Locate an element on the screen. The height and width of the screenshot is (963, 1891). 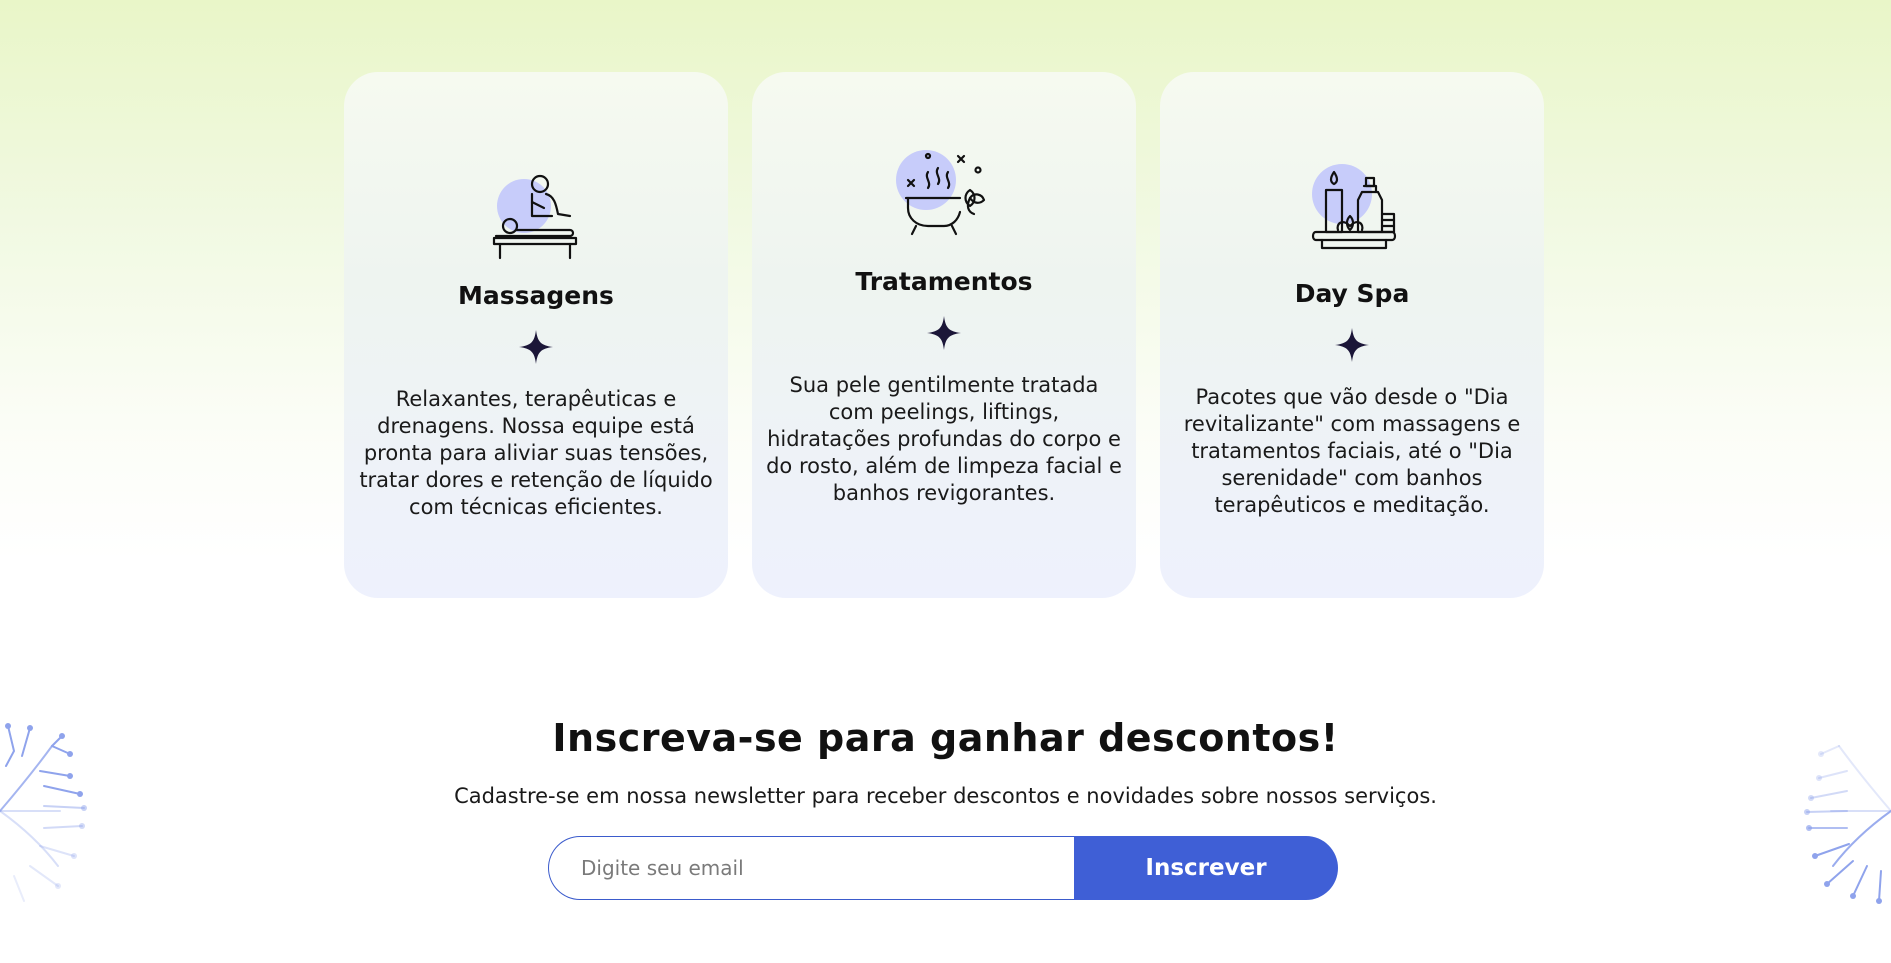
bathtub-icon is located at coordinates (941, 193).